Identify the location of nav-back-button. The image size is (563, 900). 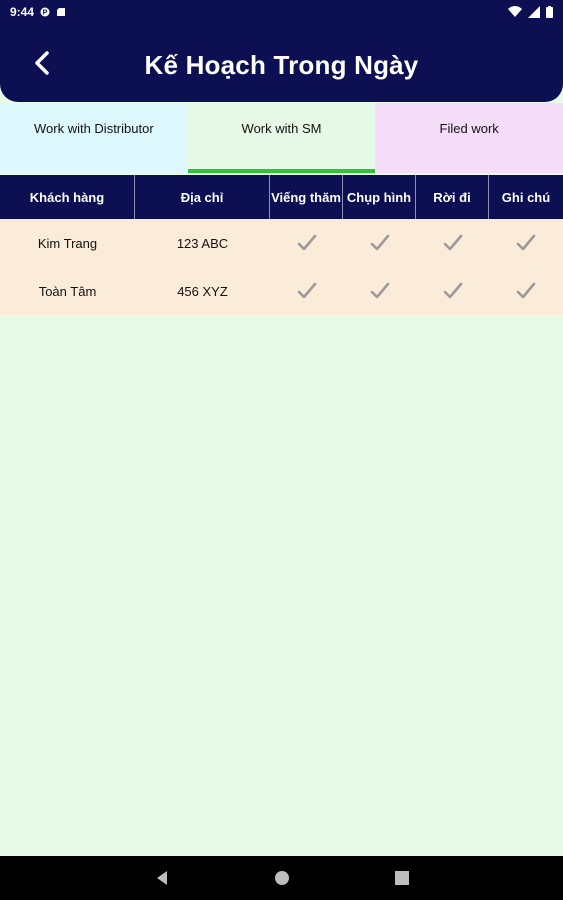
(162, 878).